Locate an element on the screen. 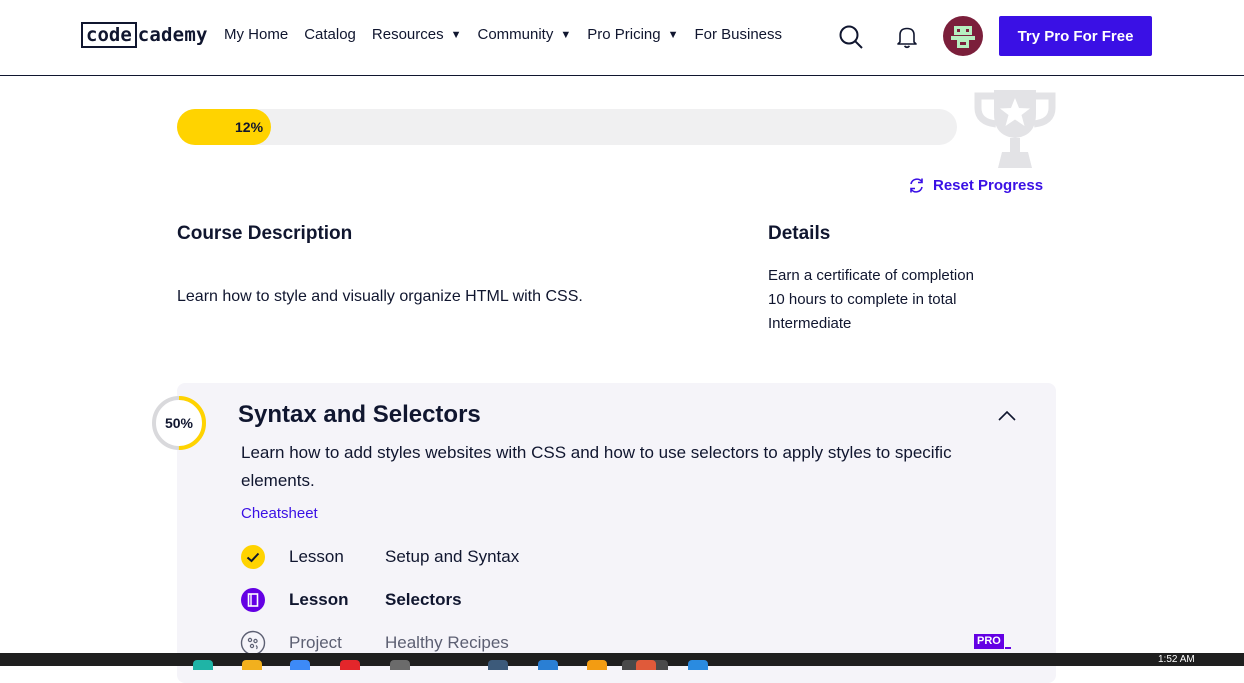  module-title: Syntax and Selectors is located at coordinates (359, 415).